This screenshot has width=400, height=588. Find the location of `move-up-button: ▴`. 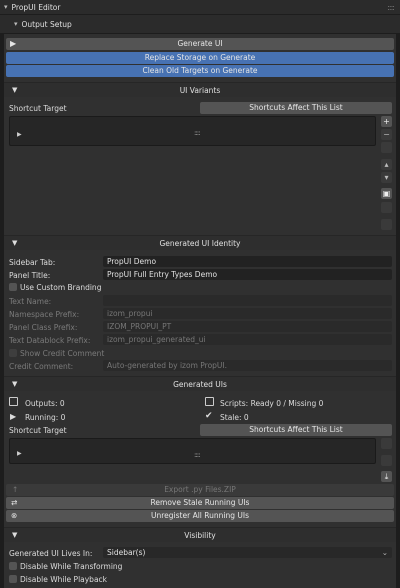

move-up-button: ▴ is located at coordinates (386, 164).